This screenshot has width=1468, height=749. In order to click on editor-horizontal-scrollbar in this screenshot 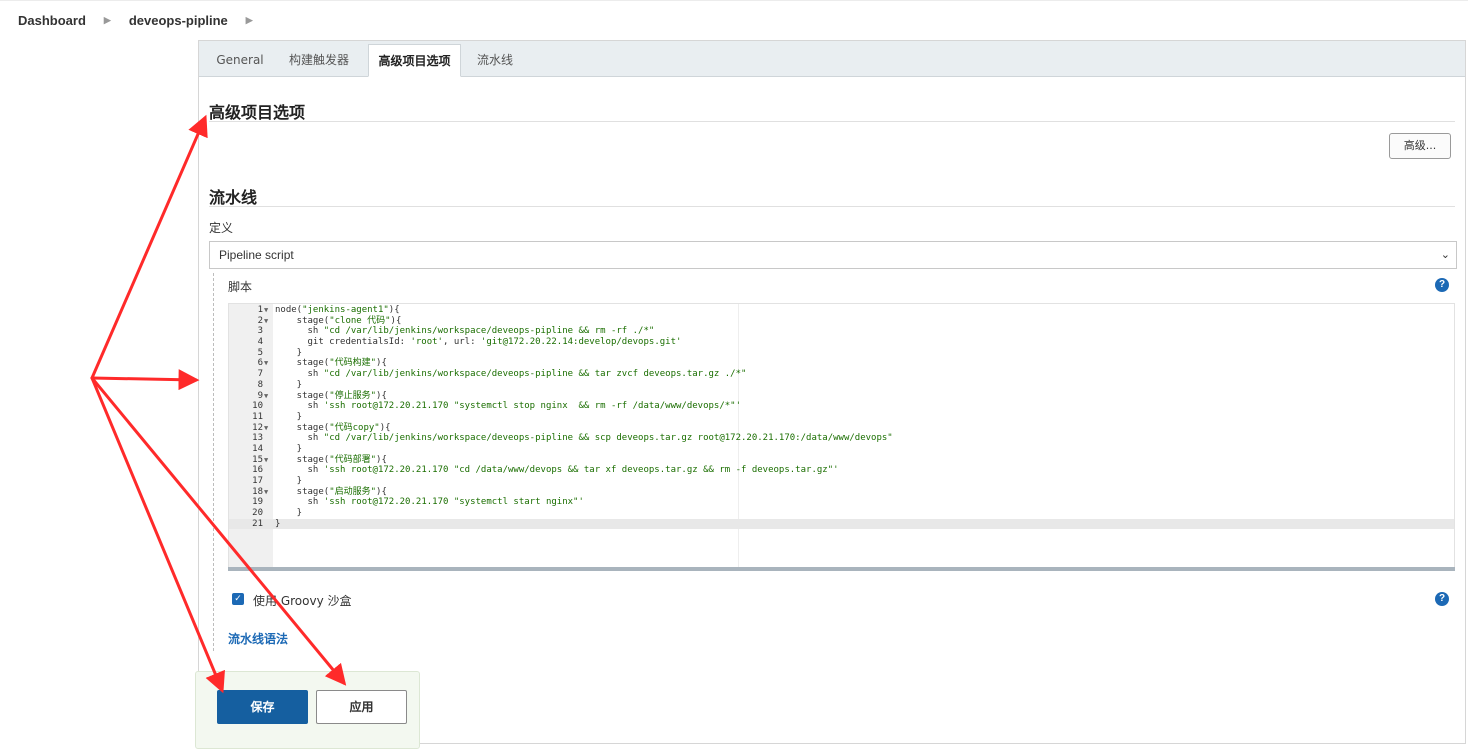, I will do `click(841, 569)`.